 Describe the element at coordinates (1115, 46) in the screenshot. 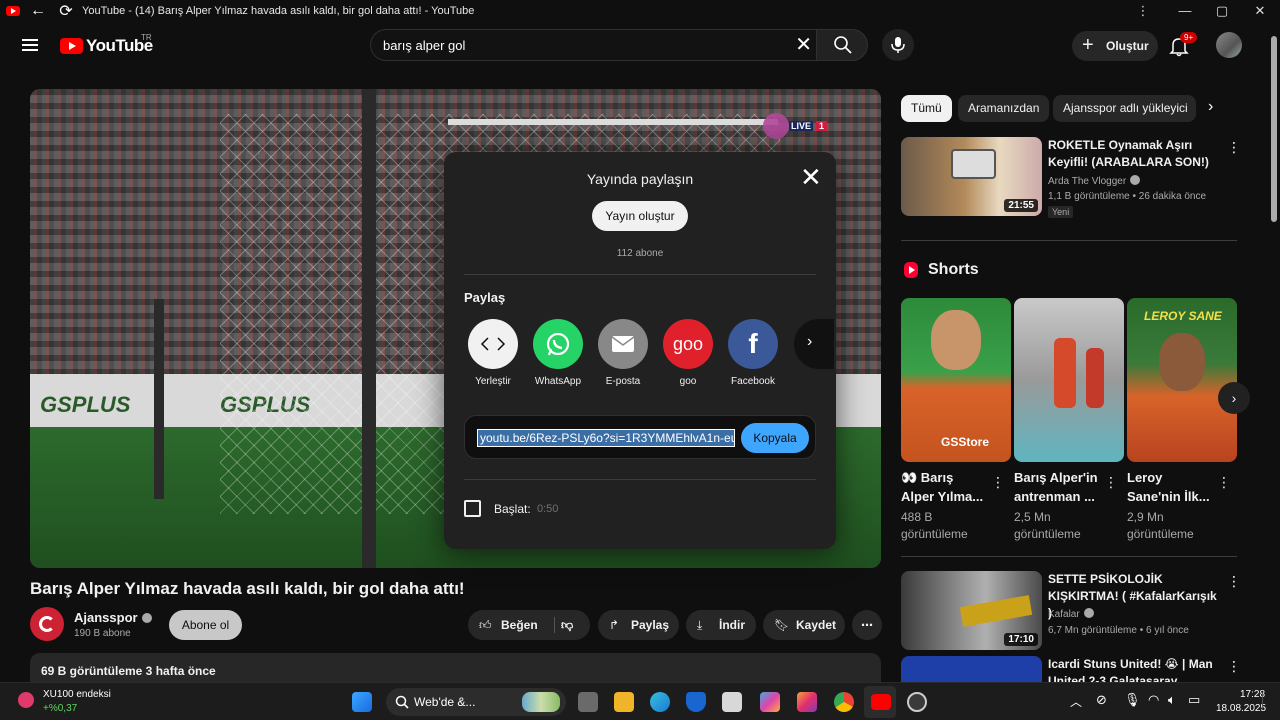

I see `create-button: + Oluştur` at that location.